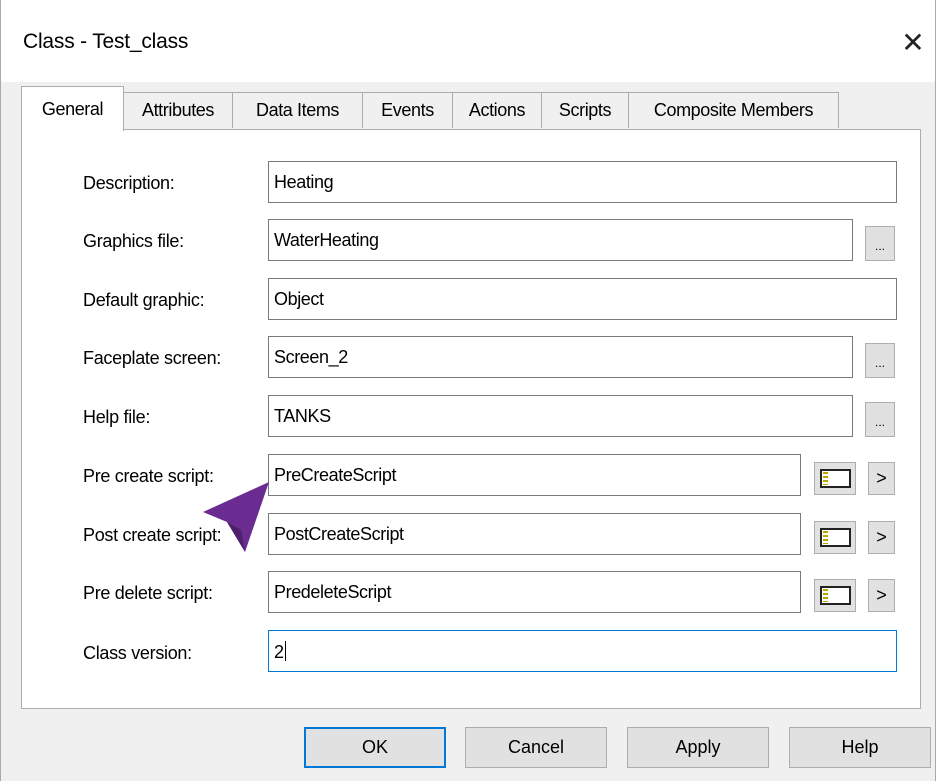 The width and height of the screenshot is (936, 781). What do you see at coordinates (137, 653) in the screenshot?
I see `class-version-label: Class version:` at bounding box center [137, 653].